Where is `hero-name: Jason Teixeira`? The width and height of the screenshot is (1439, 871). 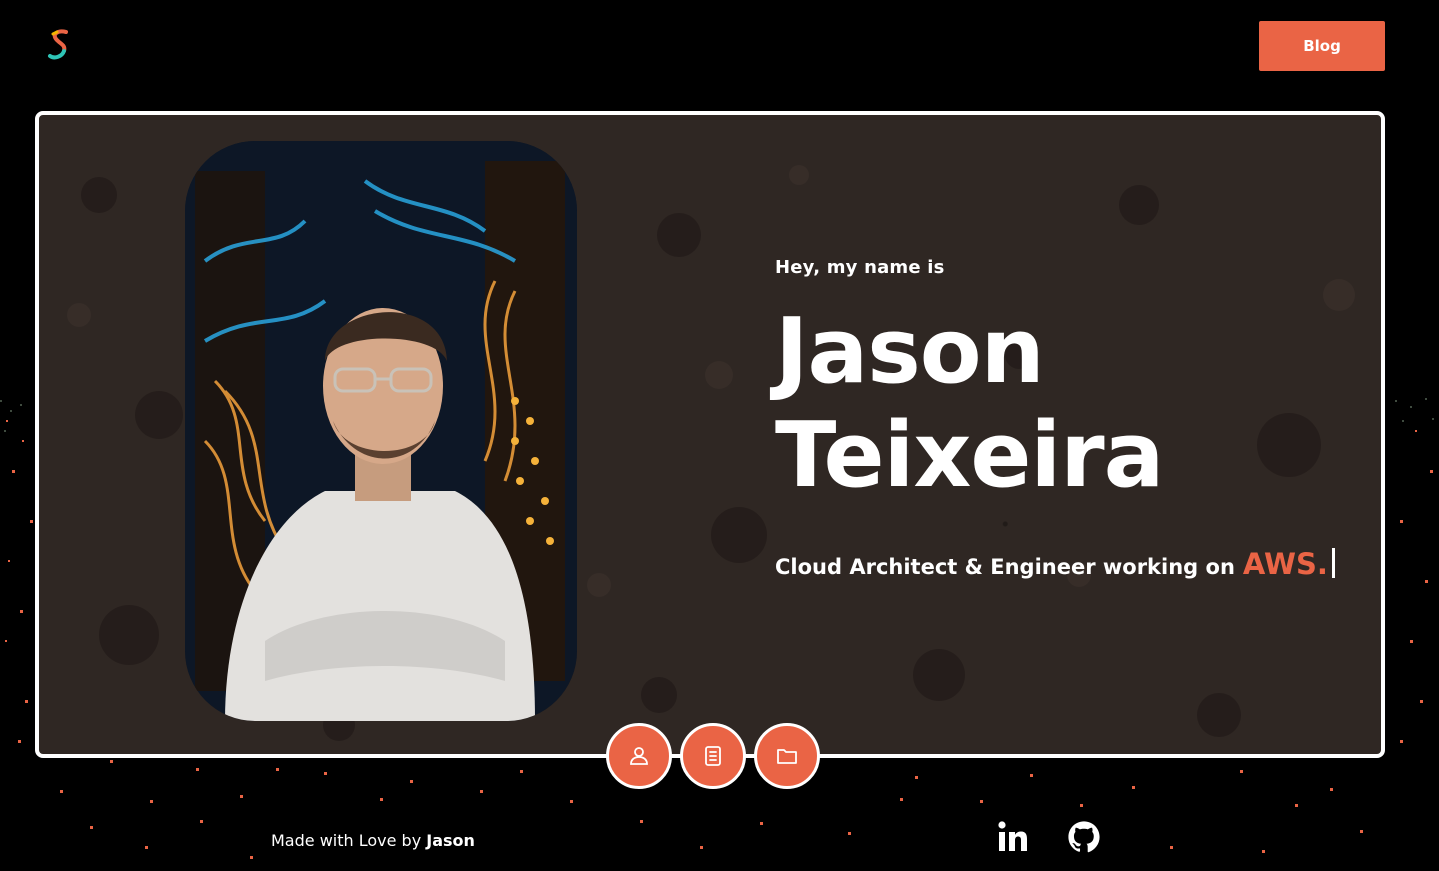 hero-name: Jason Teixeira is located at coordinates (1065, 404).